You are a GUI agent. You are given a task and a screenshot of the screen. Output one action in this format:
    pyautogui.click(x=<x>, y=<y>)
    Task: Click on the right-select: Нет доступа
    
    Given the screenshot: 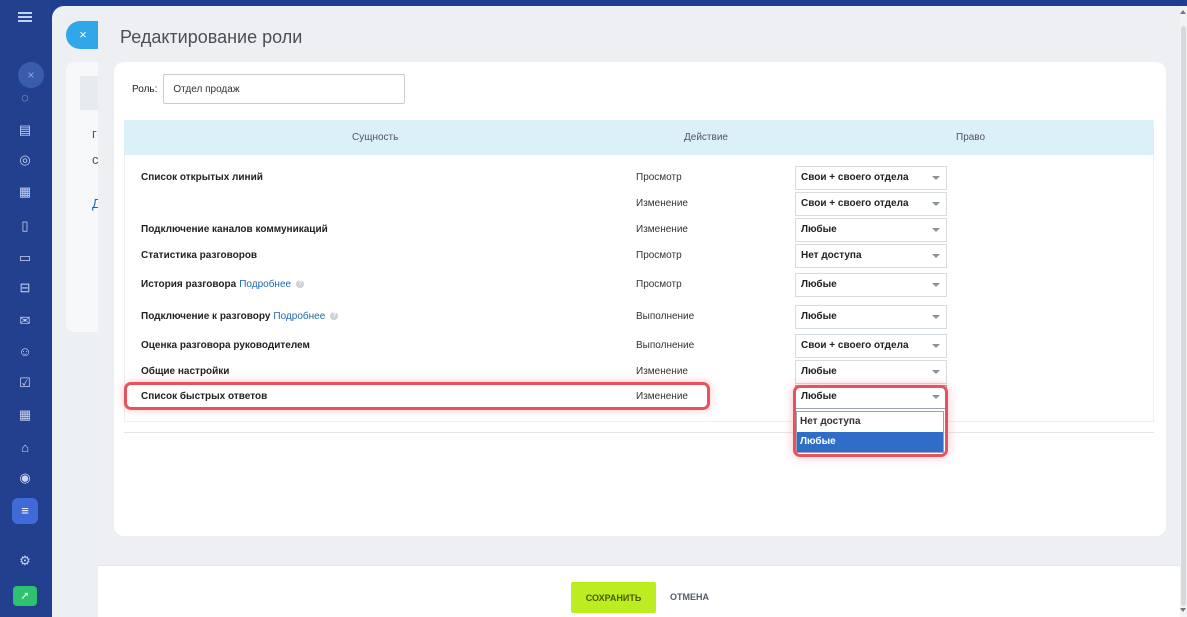 What is the action you would take?
    pyautogui.click(x=871, y=256)
    